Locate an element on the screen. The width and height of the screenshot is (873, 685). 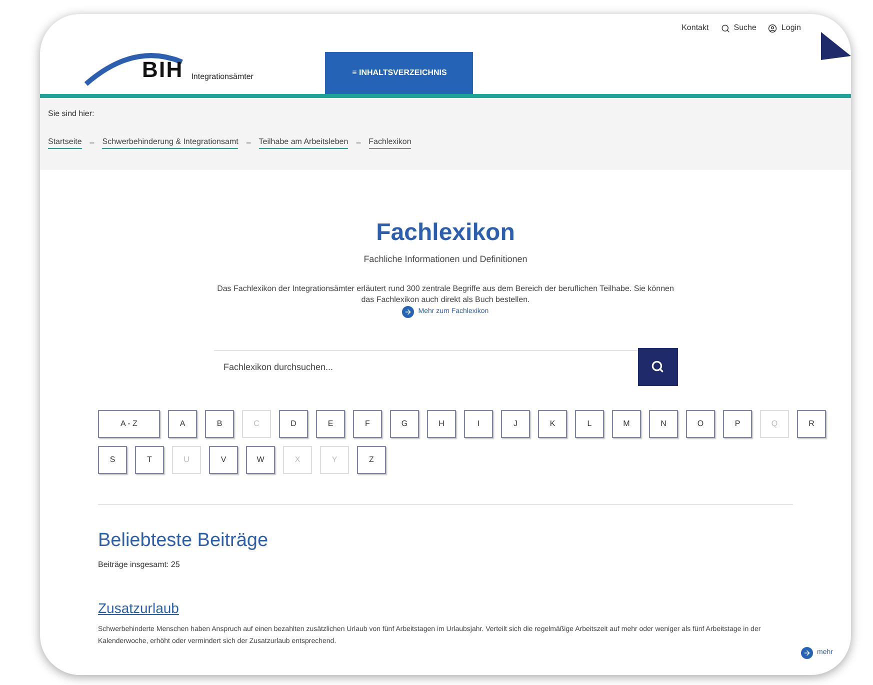
letter-button: W is located at coordinates (260, 460).